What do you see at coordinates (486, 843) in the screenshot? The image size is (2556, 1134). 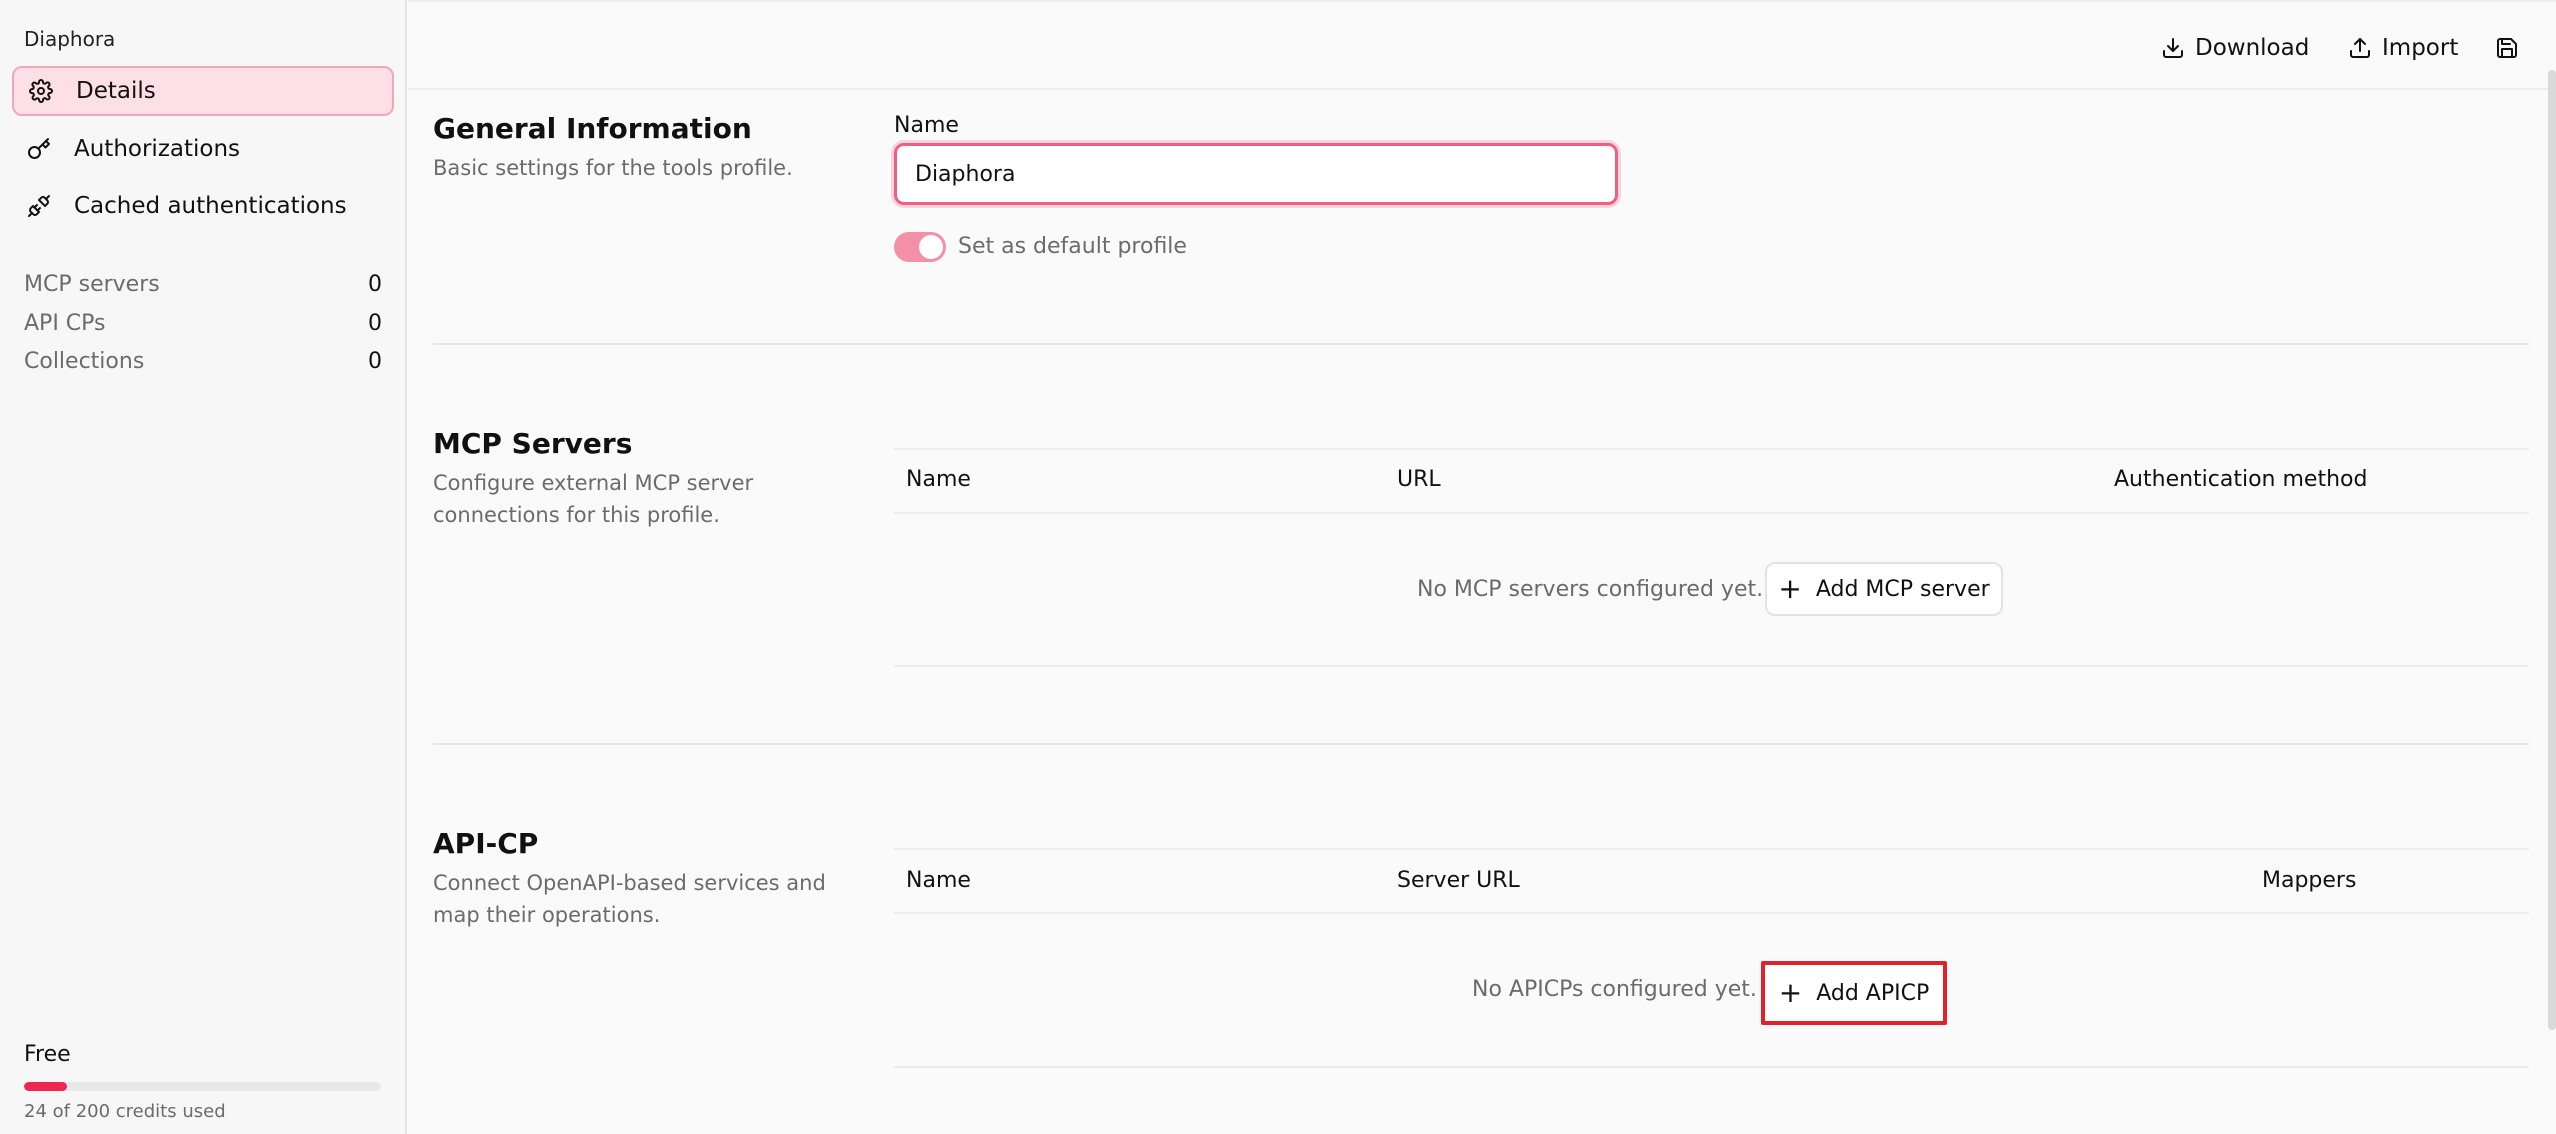 I see `apicp-section-title: API-CP` at bounding box center [486, 843].